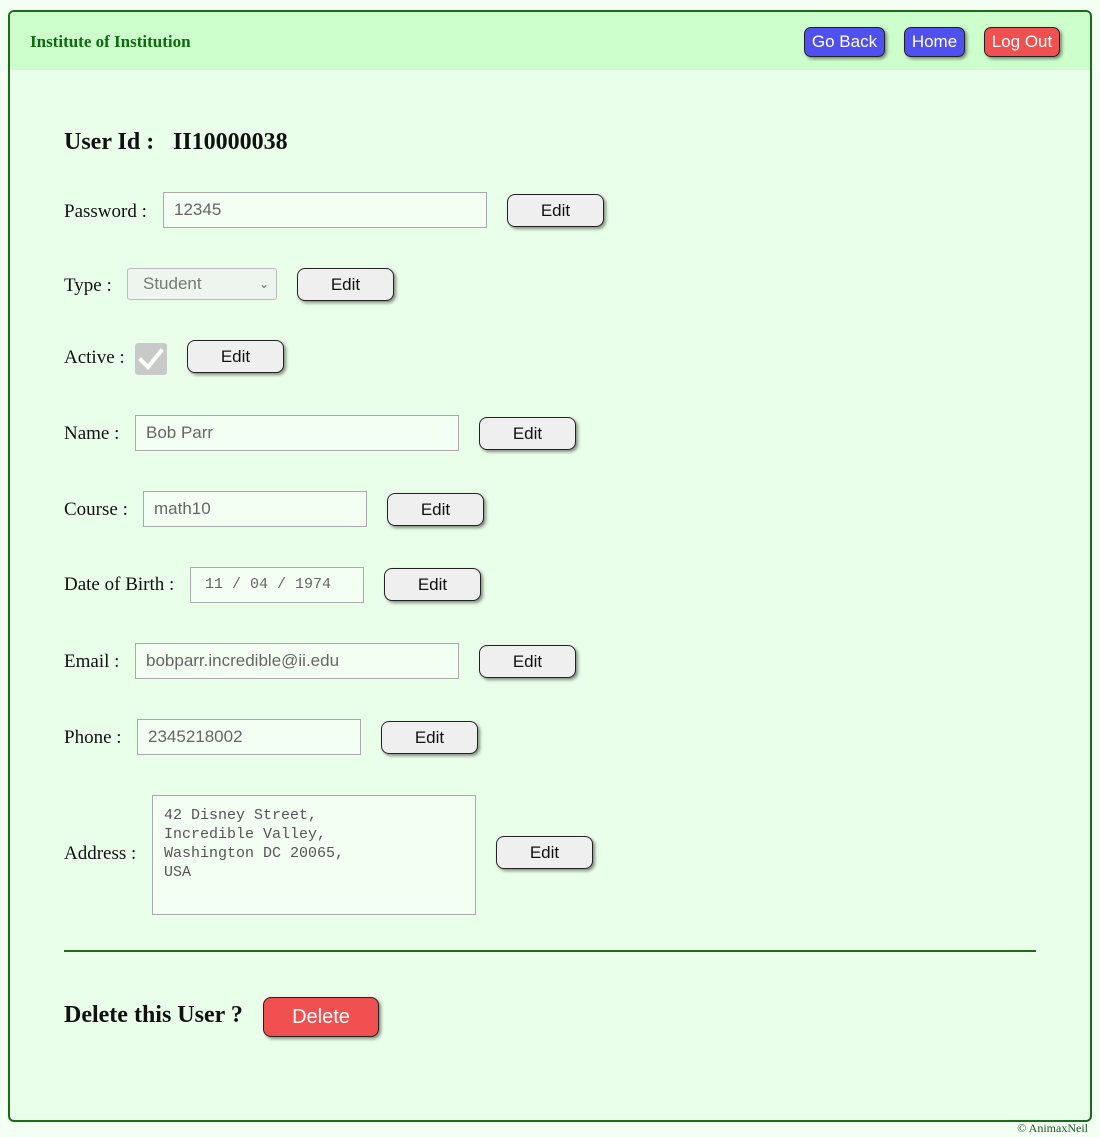 The height and width of the screenshot is (1137, 1100). What do you see at coordinates (245, 834) in the screenshot?
I see `address-line: Incredible Valley,` at bounding box center [245, 834].